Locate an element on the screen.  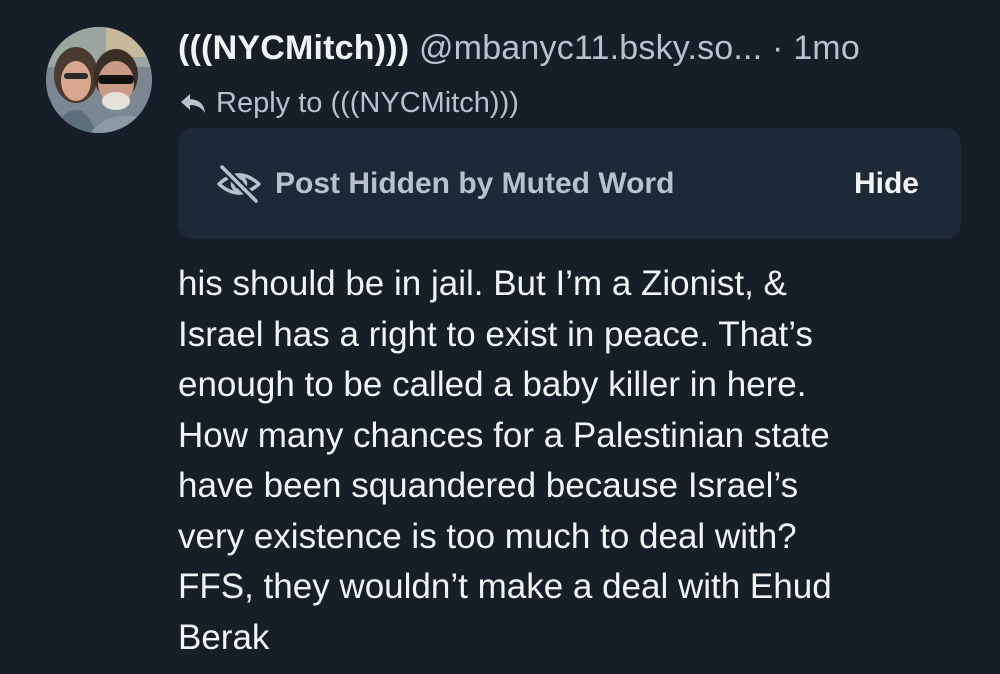
post-timestamp: 1mo is located at coordinates (826, 48).